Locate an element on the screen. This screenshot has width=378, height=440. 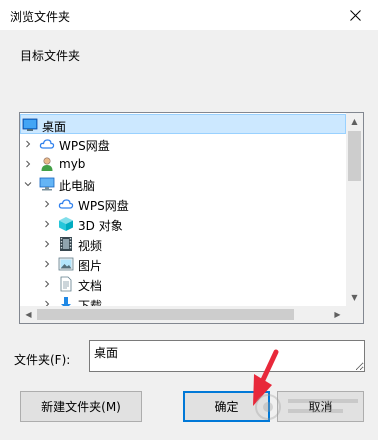
video-icon is located at coordinates (66, 244).